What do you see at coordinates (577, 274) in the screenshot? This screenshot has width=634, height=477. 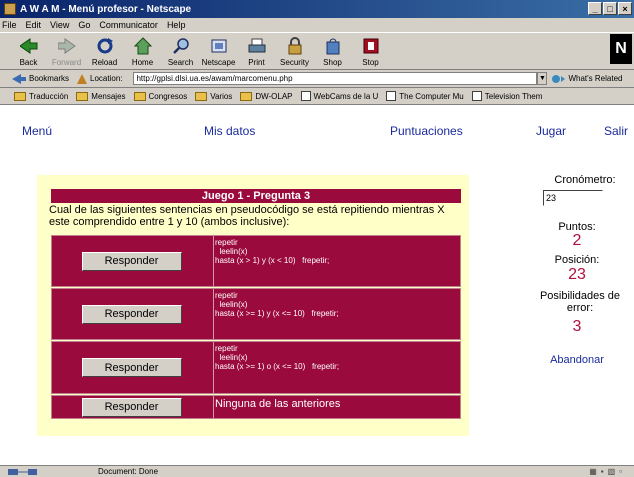 I see `posicion-value: 23` at bounding box center [577, 274].